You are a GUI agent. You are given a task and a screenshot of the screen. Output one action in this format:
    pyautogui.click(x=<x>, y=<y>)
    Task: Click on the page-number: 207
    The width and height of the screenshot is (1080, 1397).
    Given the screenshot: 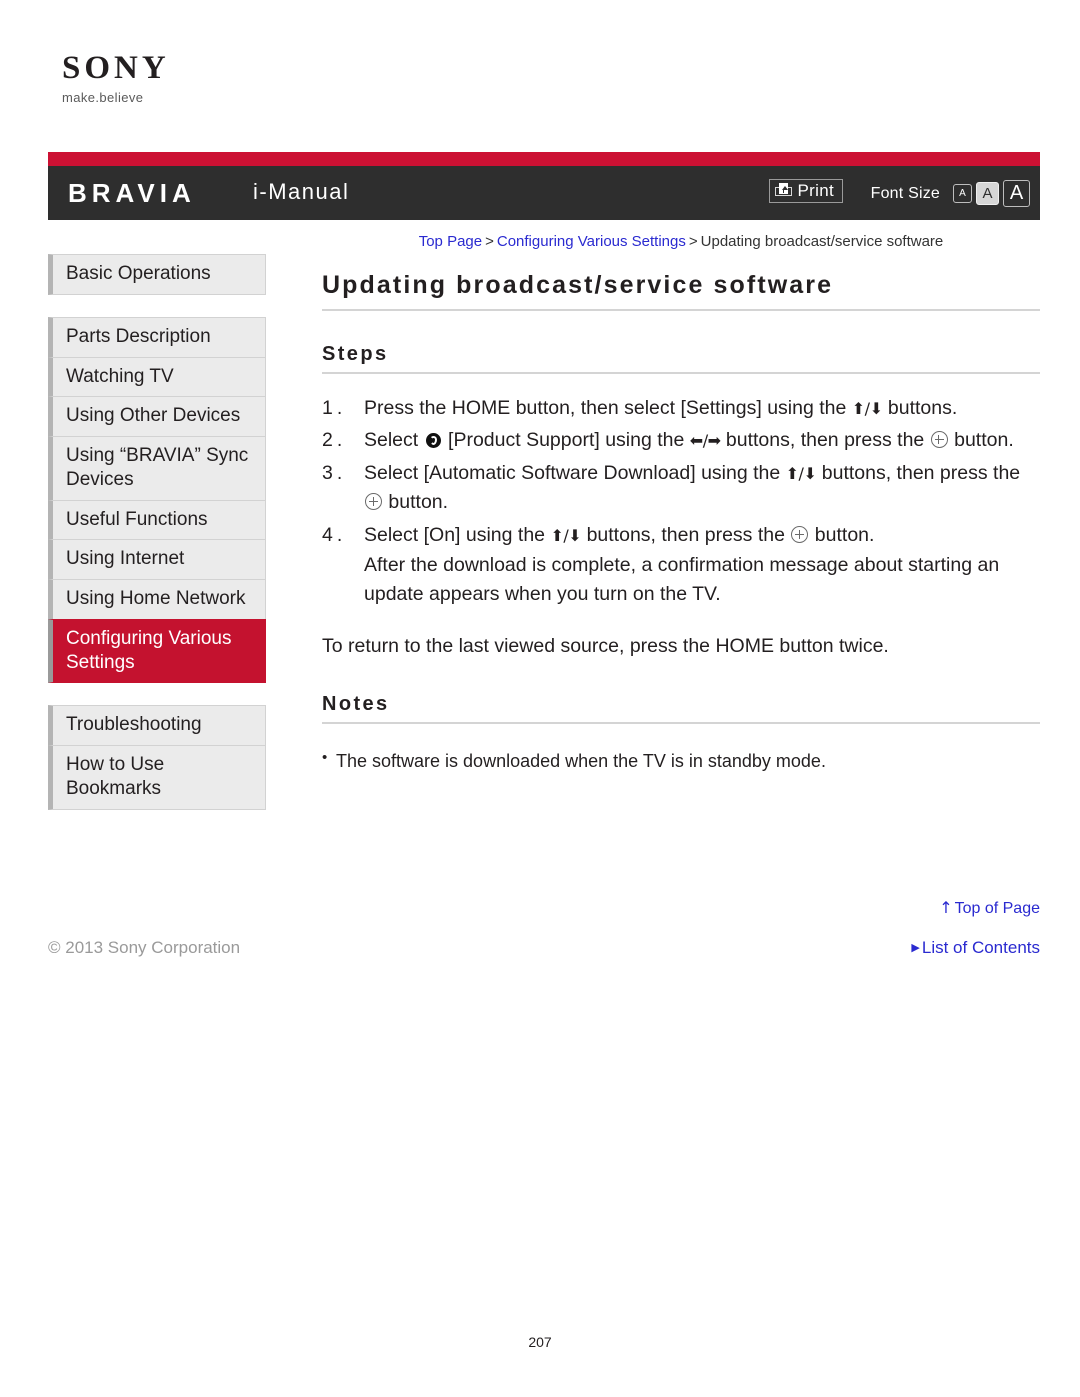 What is the action you would take?
    pyautogui.click(x=540, y=1342)
    